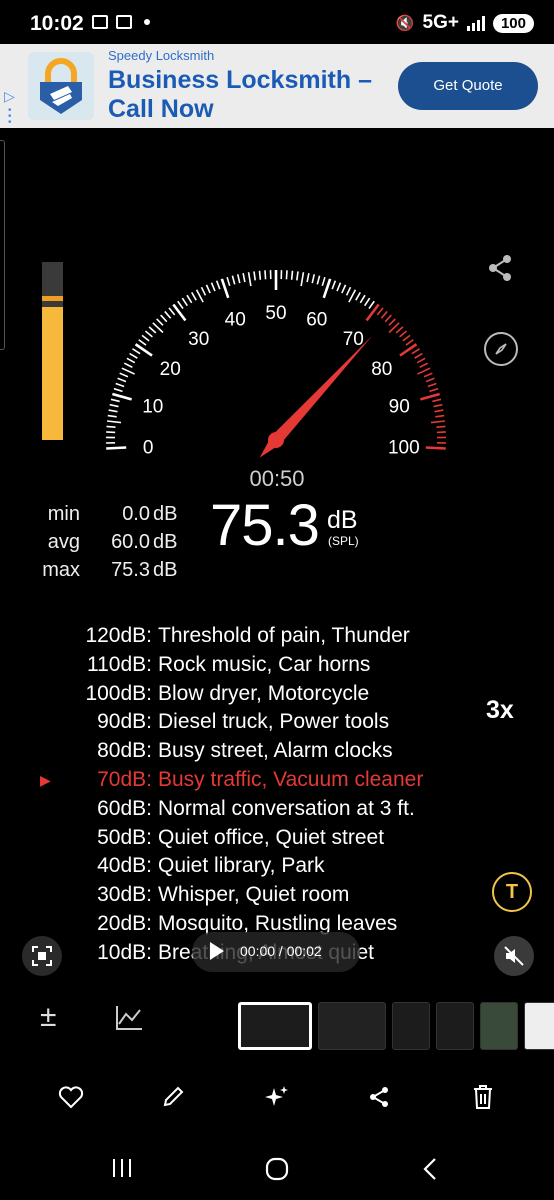 This screenshot has width=554, height=1200. What do you see at coordinates (10, 117) in the screenshot?
I see `ad-menu-icon: • • •` at bounding box center [10, 117].